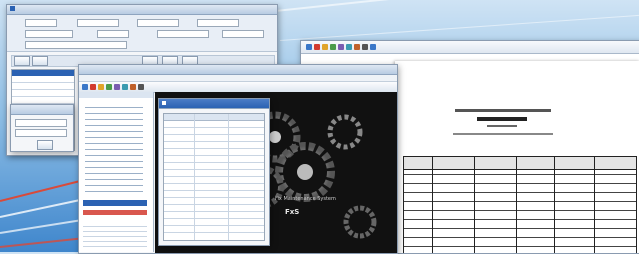  Describe the element at coordinates (503, 110) in the screenshot. I see `report-header-line` at that location.